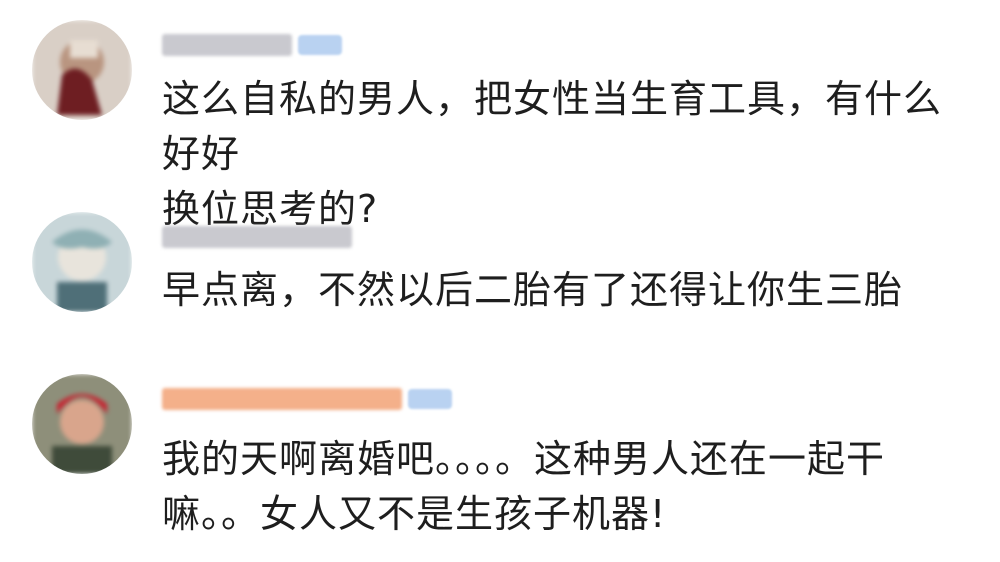  I want to click on comment-text-line: 这么自私的男人，把女性当生育工具，有什么好好, so click(552, 126).